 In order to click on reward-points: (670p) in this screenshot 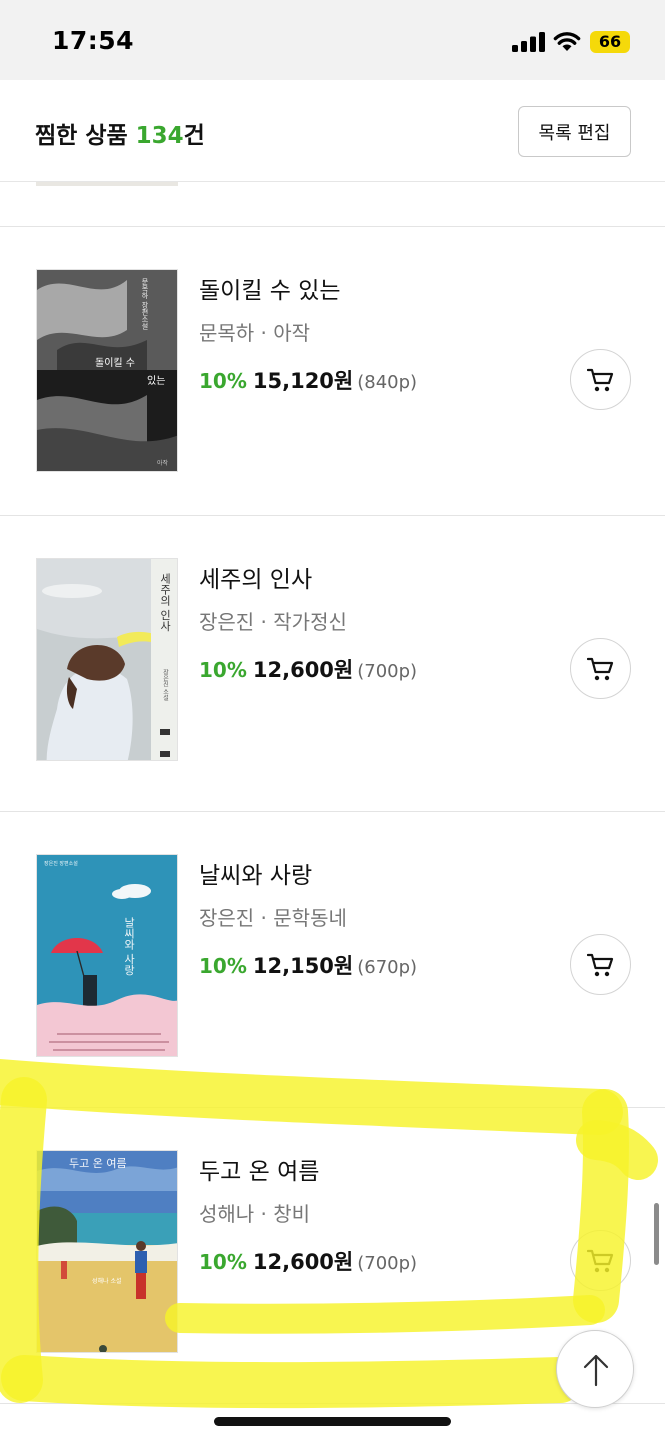, I will do `click(387, 967)`.